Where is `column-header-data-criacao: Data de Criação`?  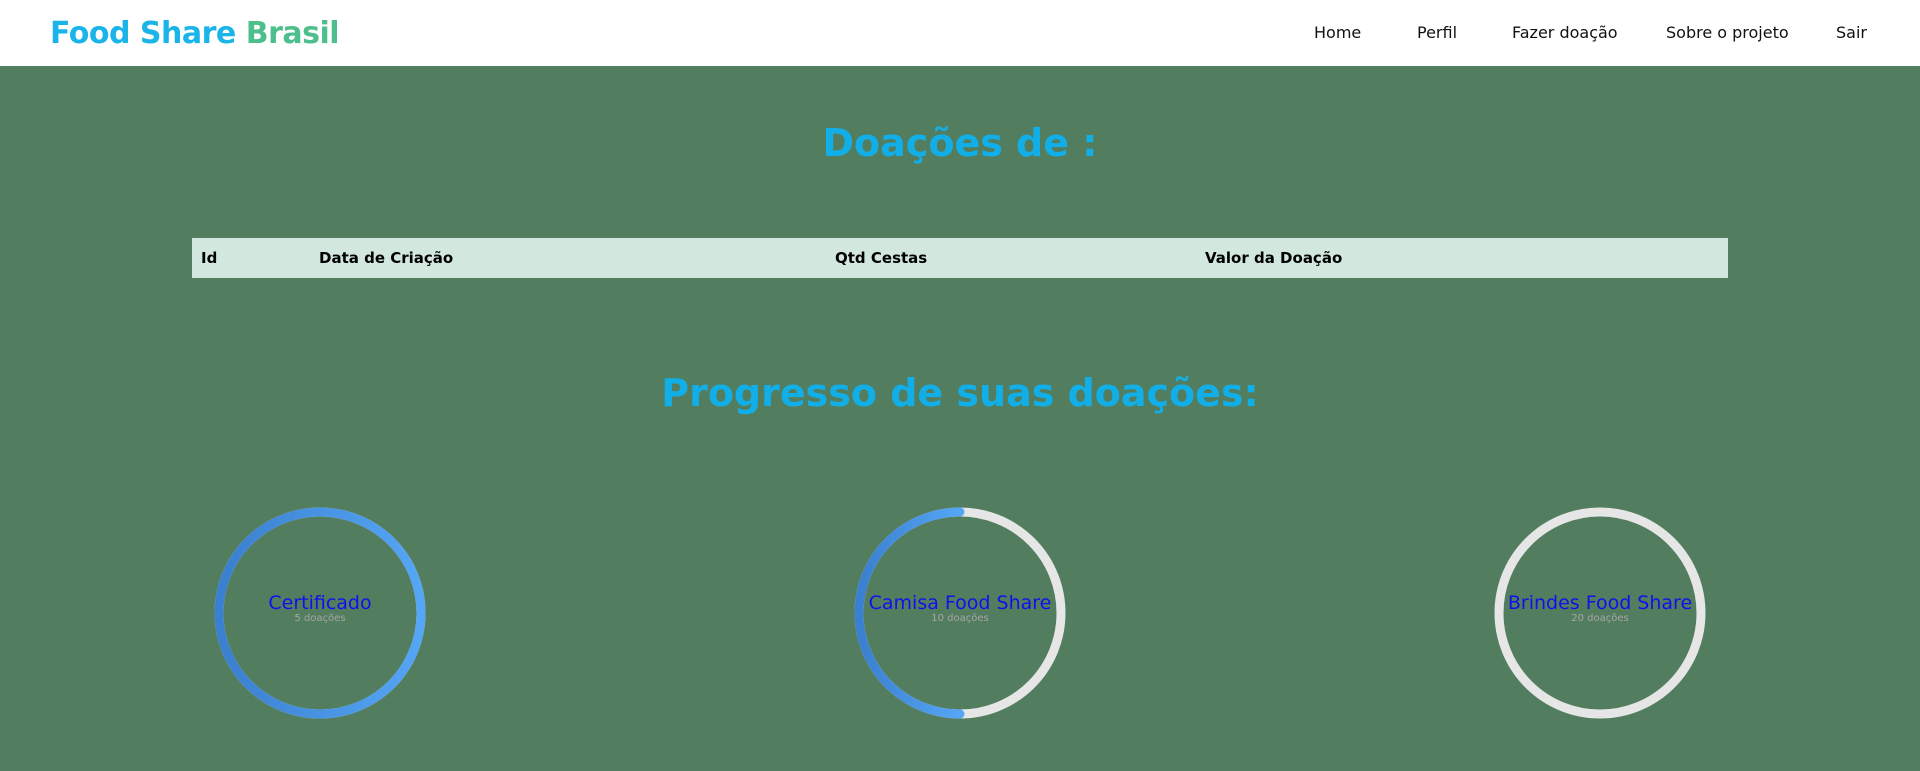
column-header-data-criacao: Data de Criação is located at coordinates (386, 258).